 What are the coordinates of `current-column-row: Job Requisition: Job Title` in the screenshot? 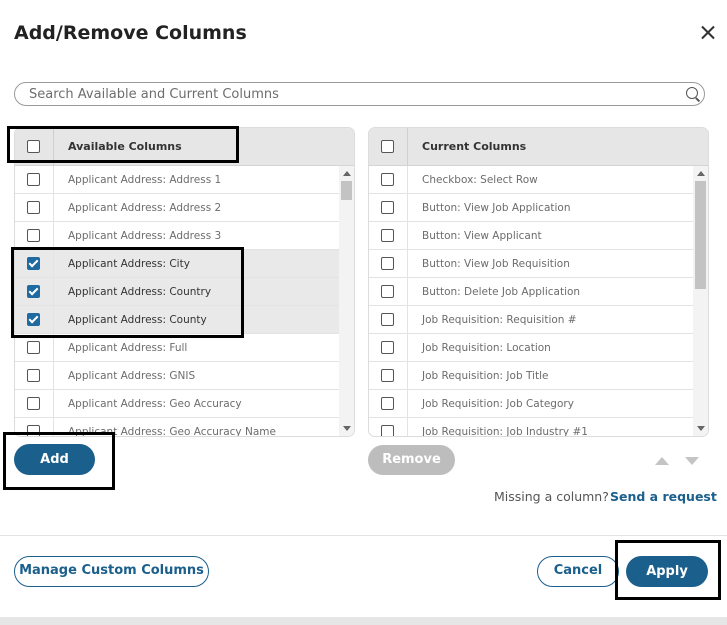 It's located at (531, 376).